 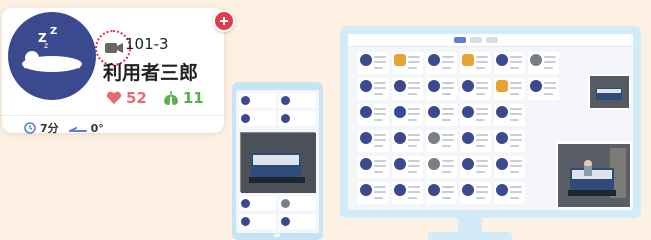 I want to click on heart-icon, so click(x=114, y=97).